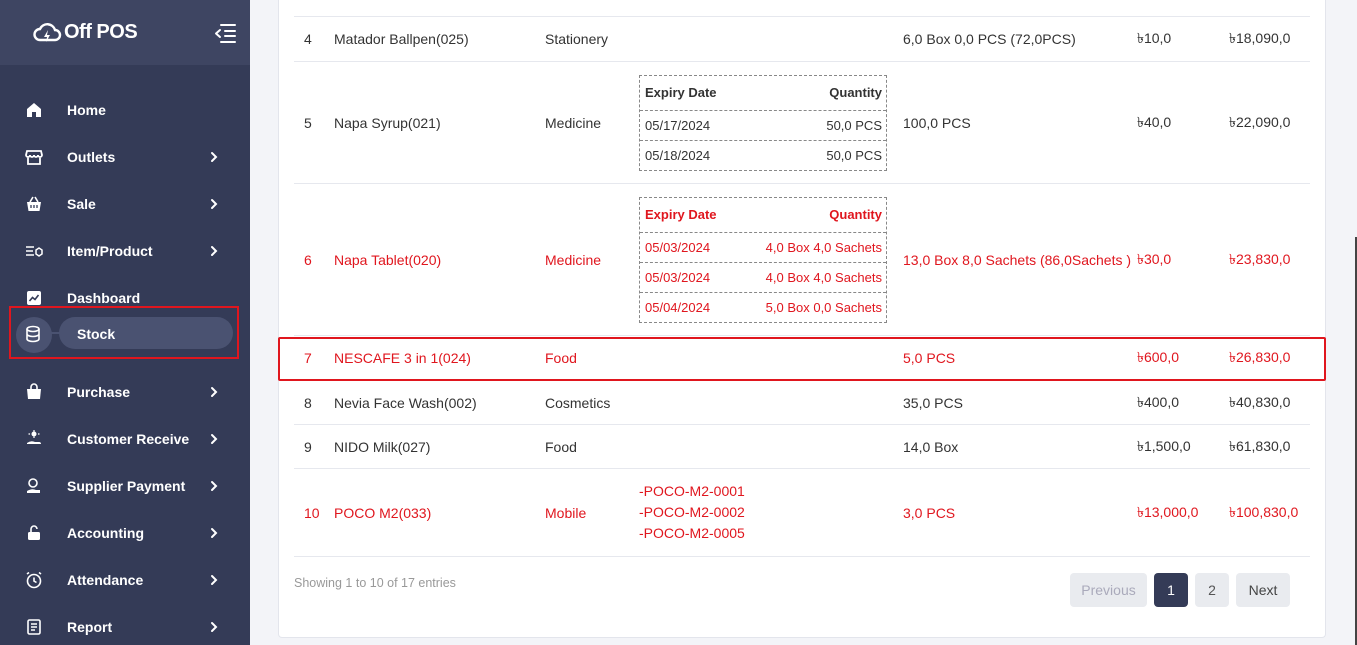  What do you see at coordinates (125, 156) in the screenshot?
I see `sidebar-item-outlets: Outlets` at bounding box center [125, 156].